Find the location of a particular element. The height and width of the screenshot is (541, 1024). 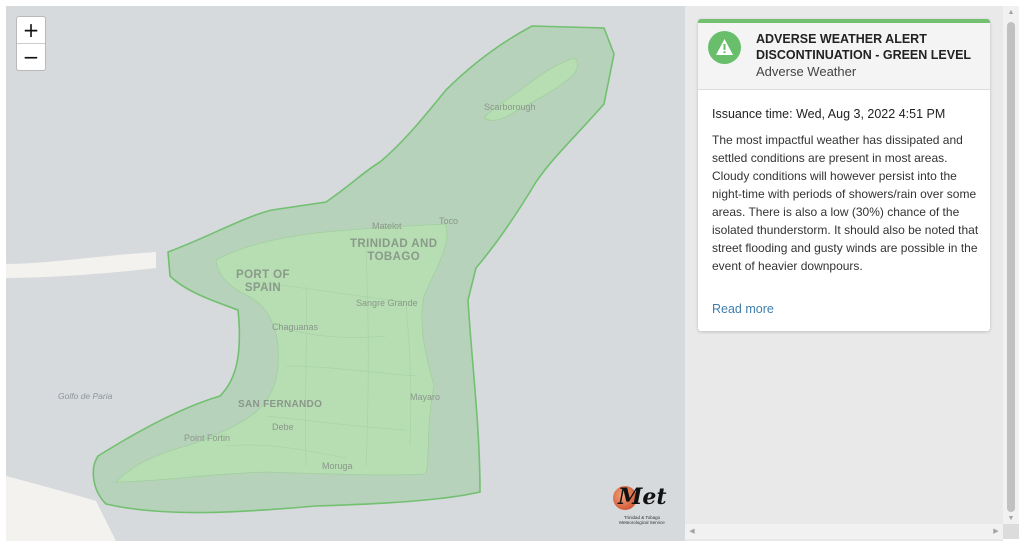

label-scarborough: Scarborough is located at coordinates (510, 107).